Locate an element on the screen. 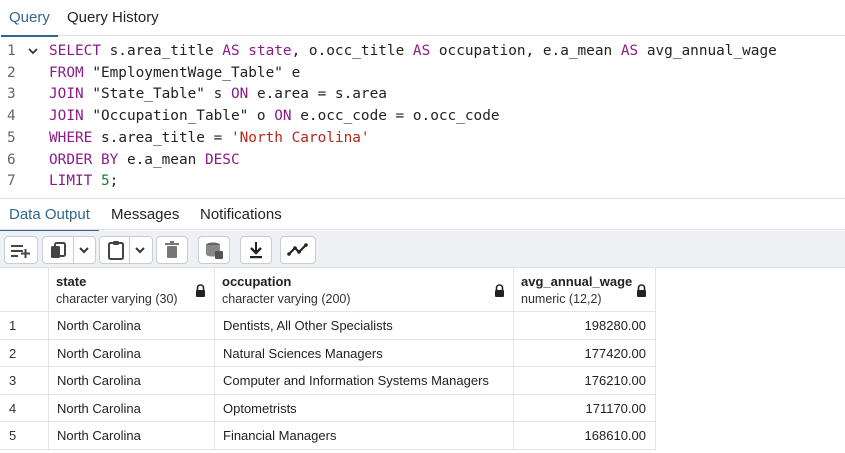  query-tab-bar: Query Query History is located at coordinates (422, 18).